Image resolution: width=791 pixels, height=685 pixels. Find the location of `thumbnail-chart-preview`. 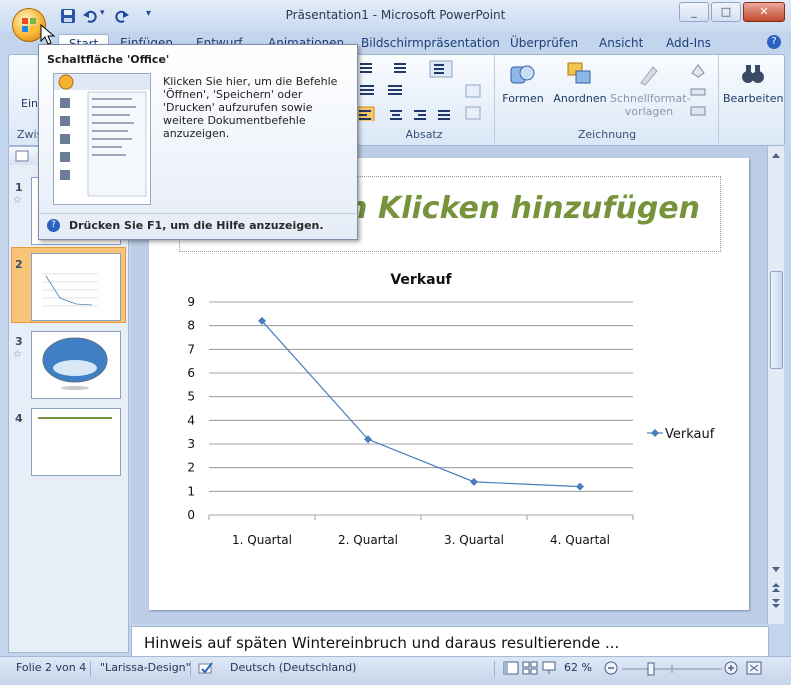

thumbnail-chart-preview is located at coordinates (70, 290).